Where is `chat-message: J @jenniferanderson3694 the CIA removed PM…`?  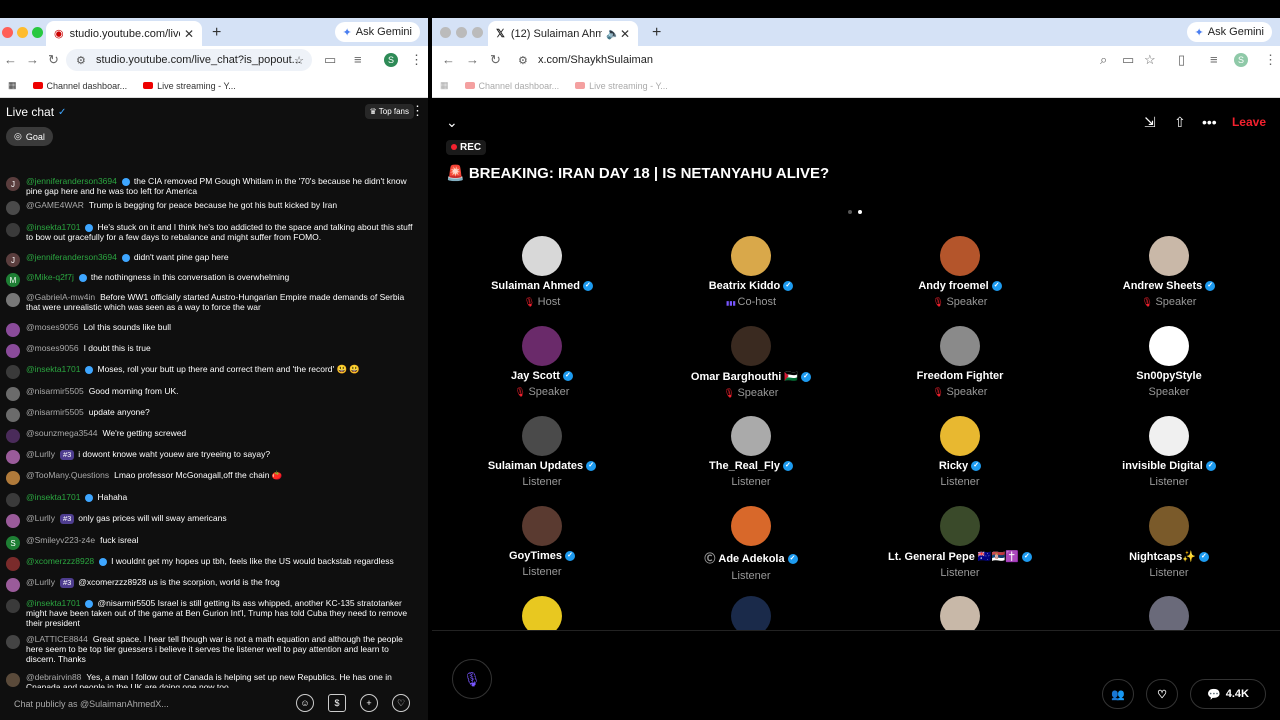
chat-message: J @jenniferanderson3694 the CIA removed PM… is located at coordinates (211, 186).